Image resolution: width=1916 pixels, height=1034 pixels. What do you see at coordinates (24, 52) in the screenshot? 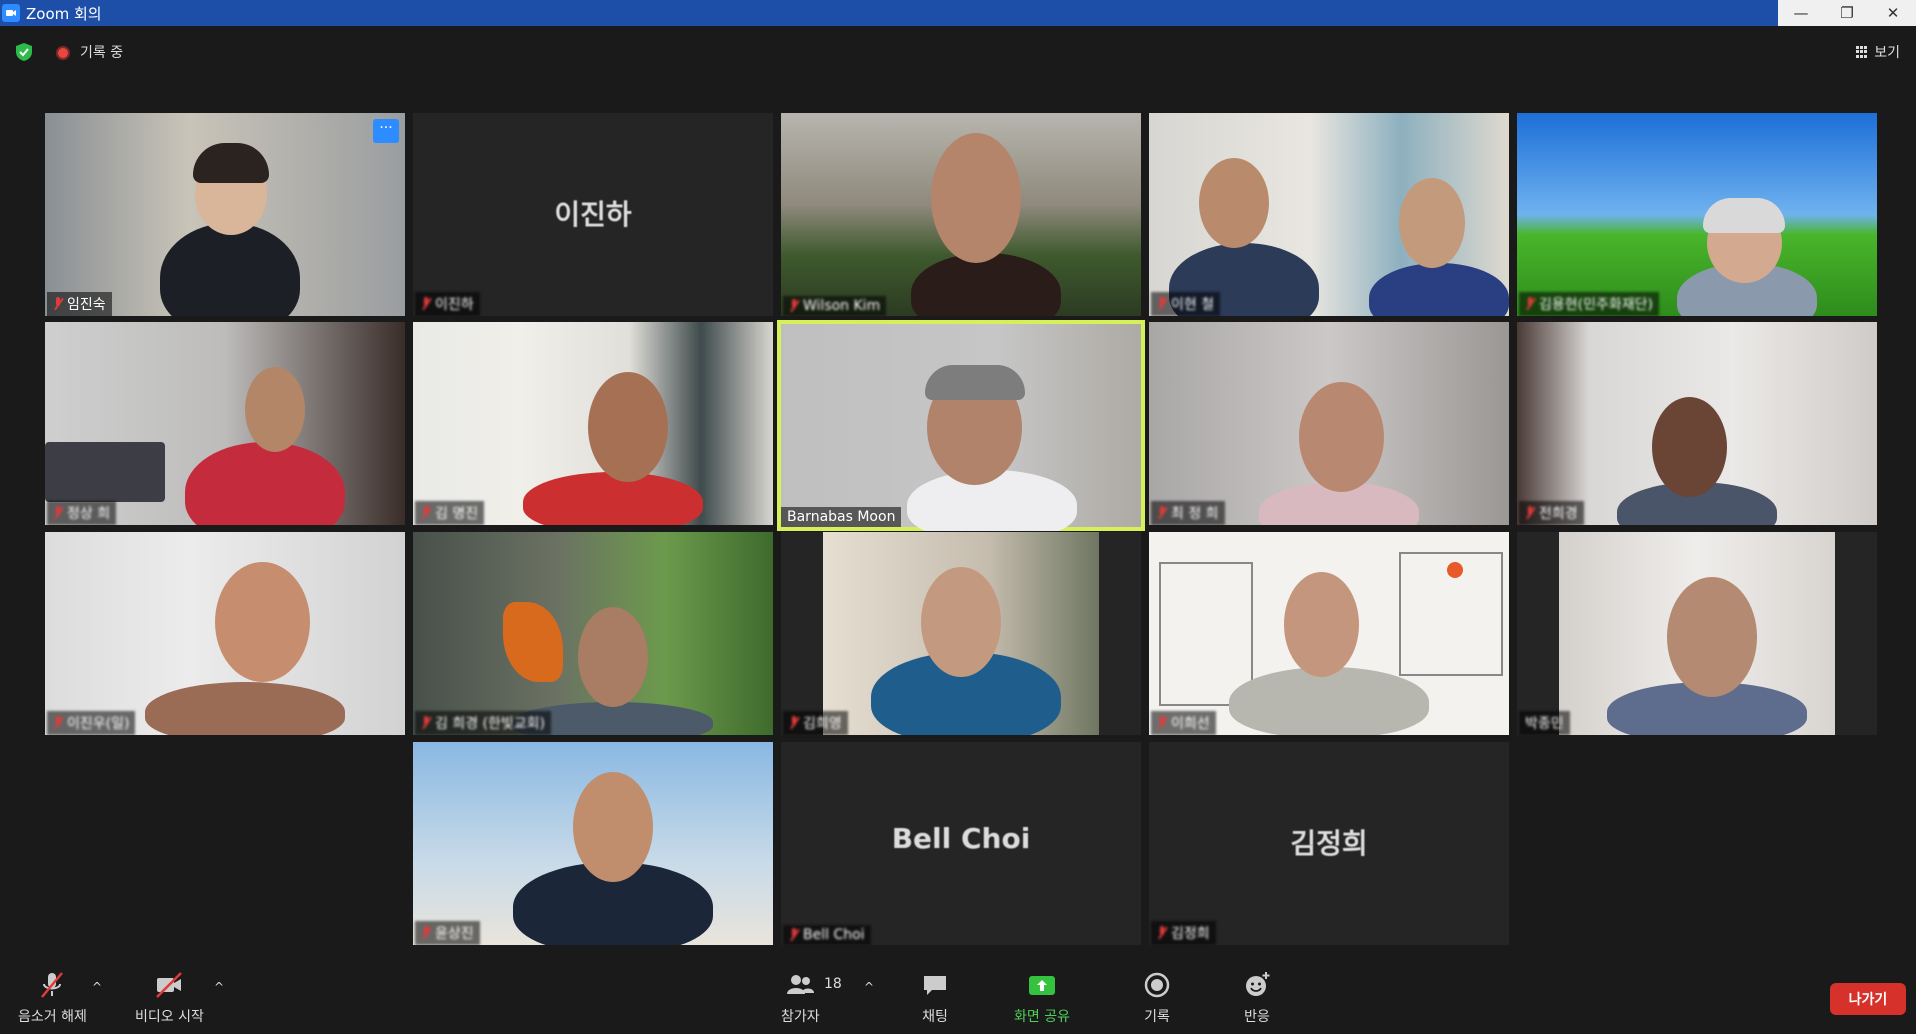
I see `security-shield-icon` at bounding box center [24, 52].